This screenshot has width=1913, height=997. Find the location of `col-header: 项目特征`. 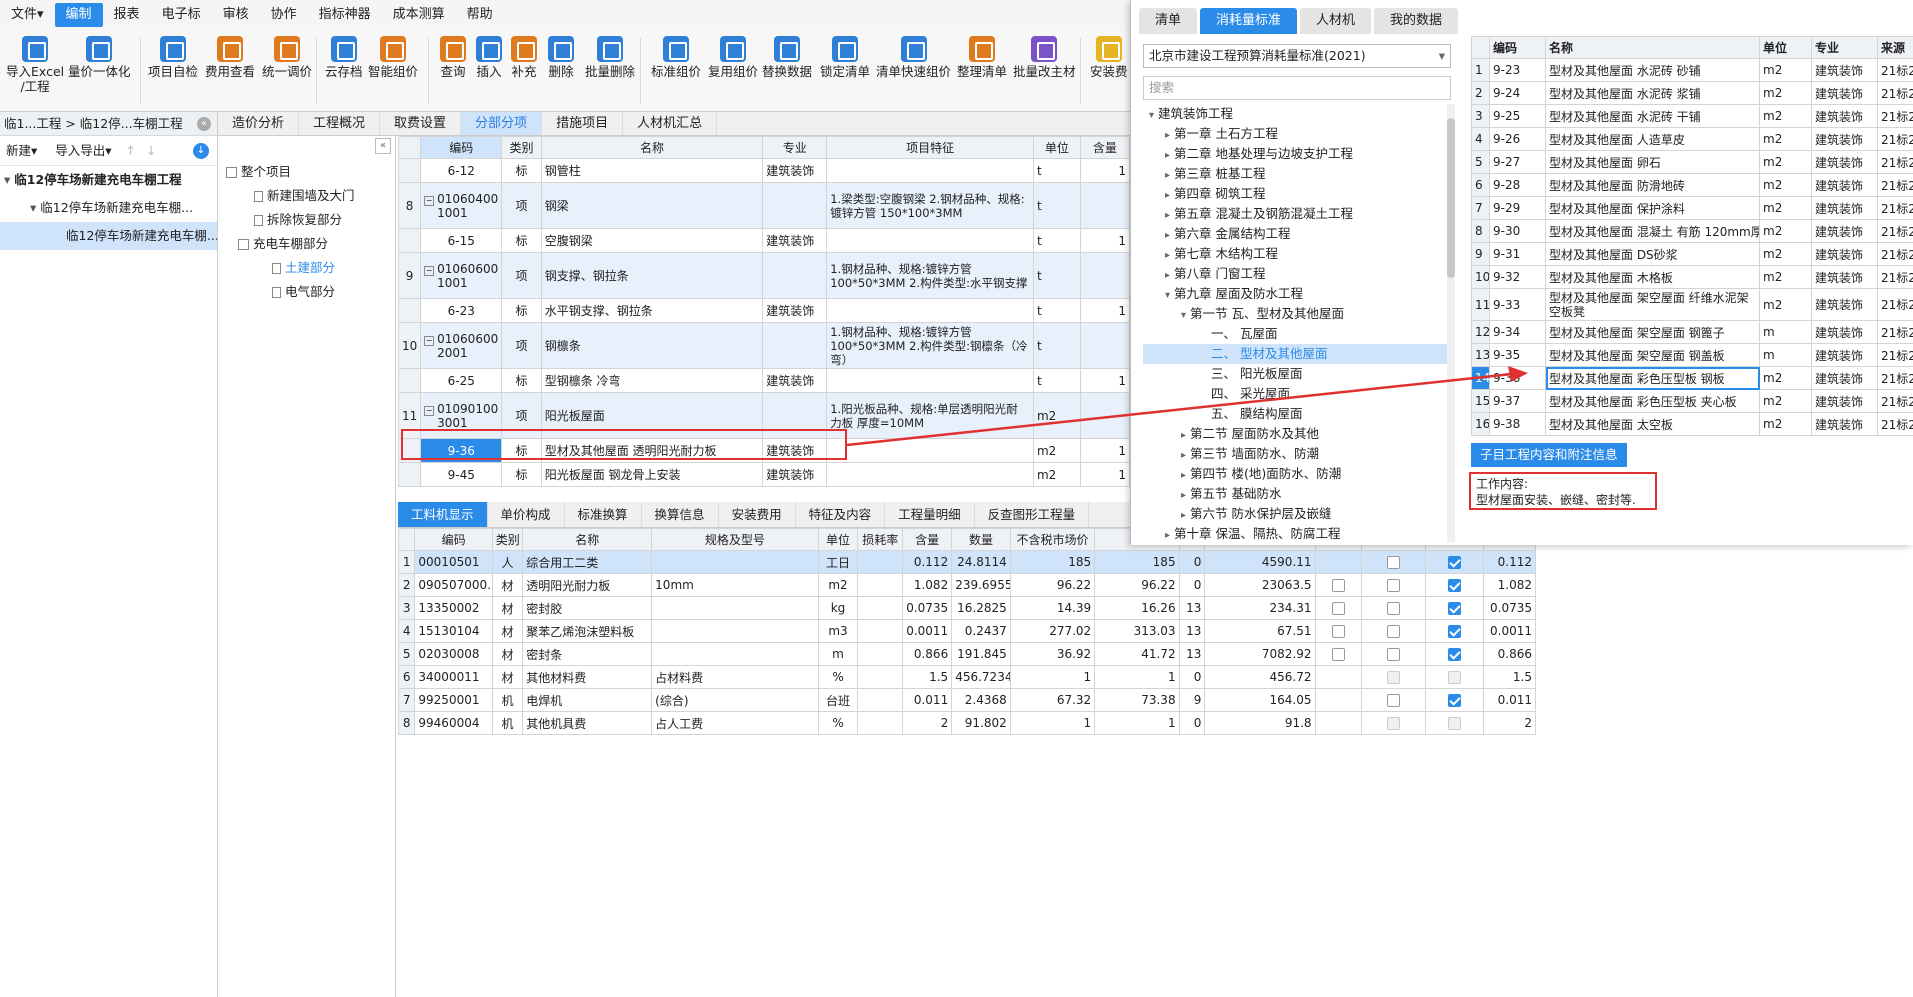

col-header: 项目特征 is located at coordinates (930, 147).